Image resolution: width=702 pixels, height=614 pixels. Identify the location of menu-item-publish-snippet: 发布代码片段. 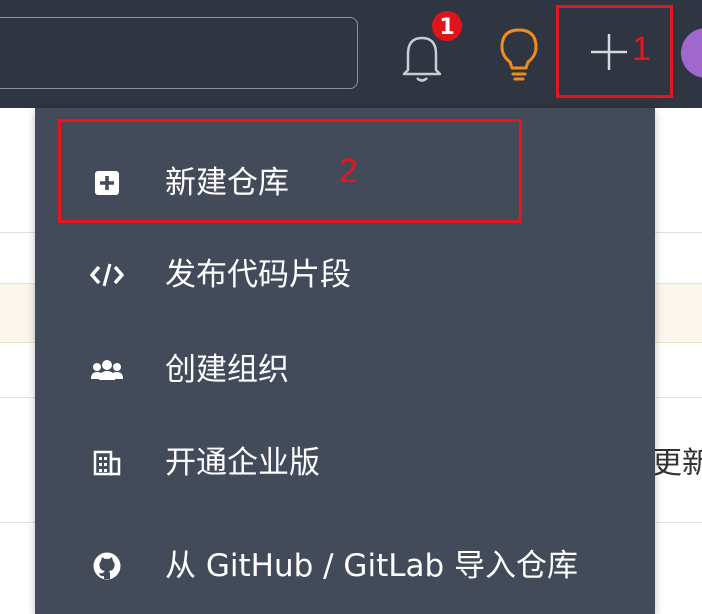
(345, 275).